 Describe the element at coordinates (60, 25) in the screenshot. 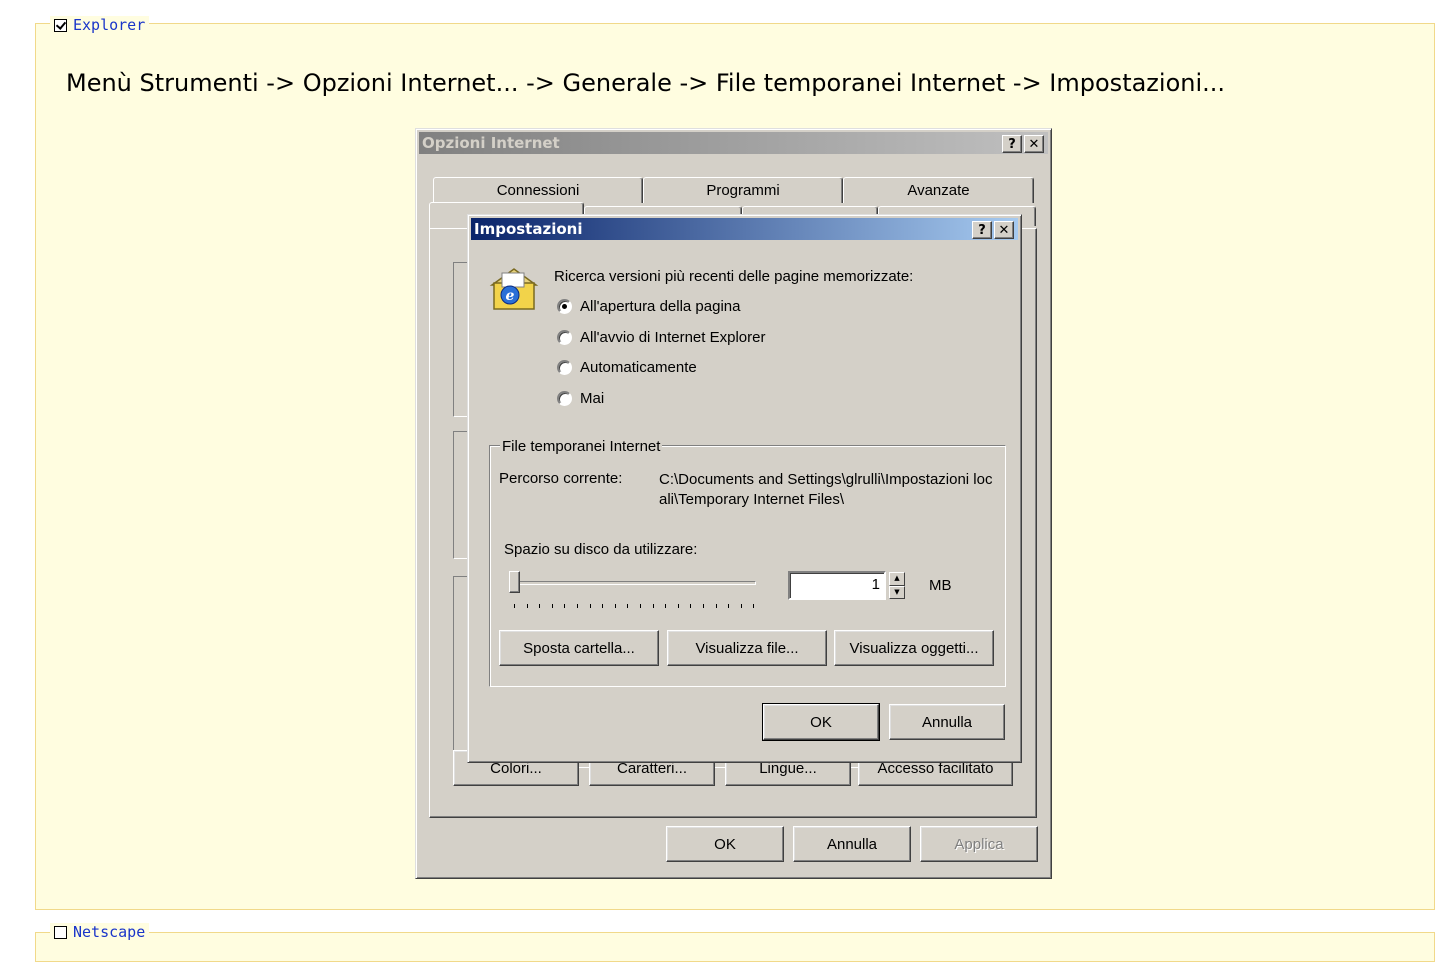

I see `explorer-checkbox` at that location.